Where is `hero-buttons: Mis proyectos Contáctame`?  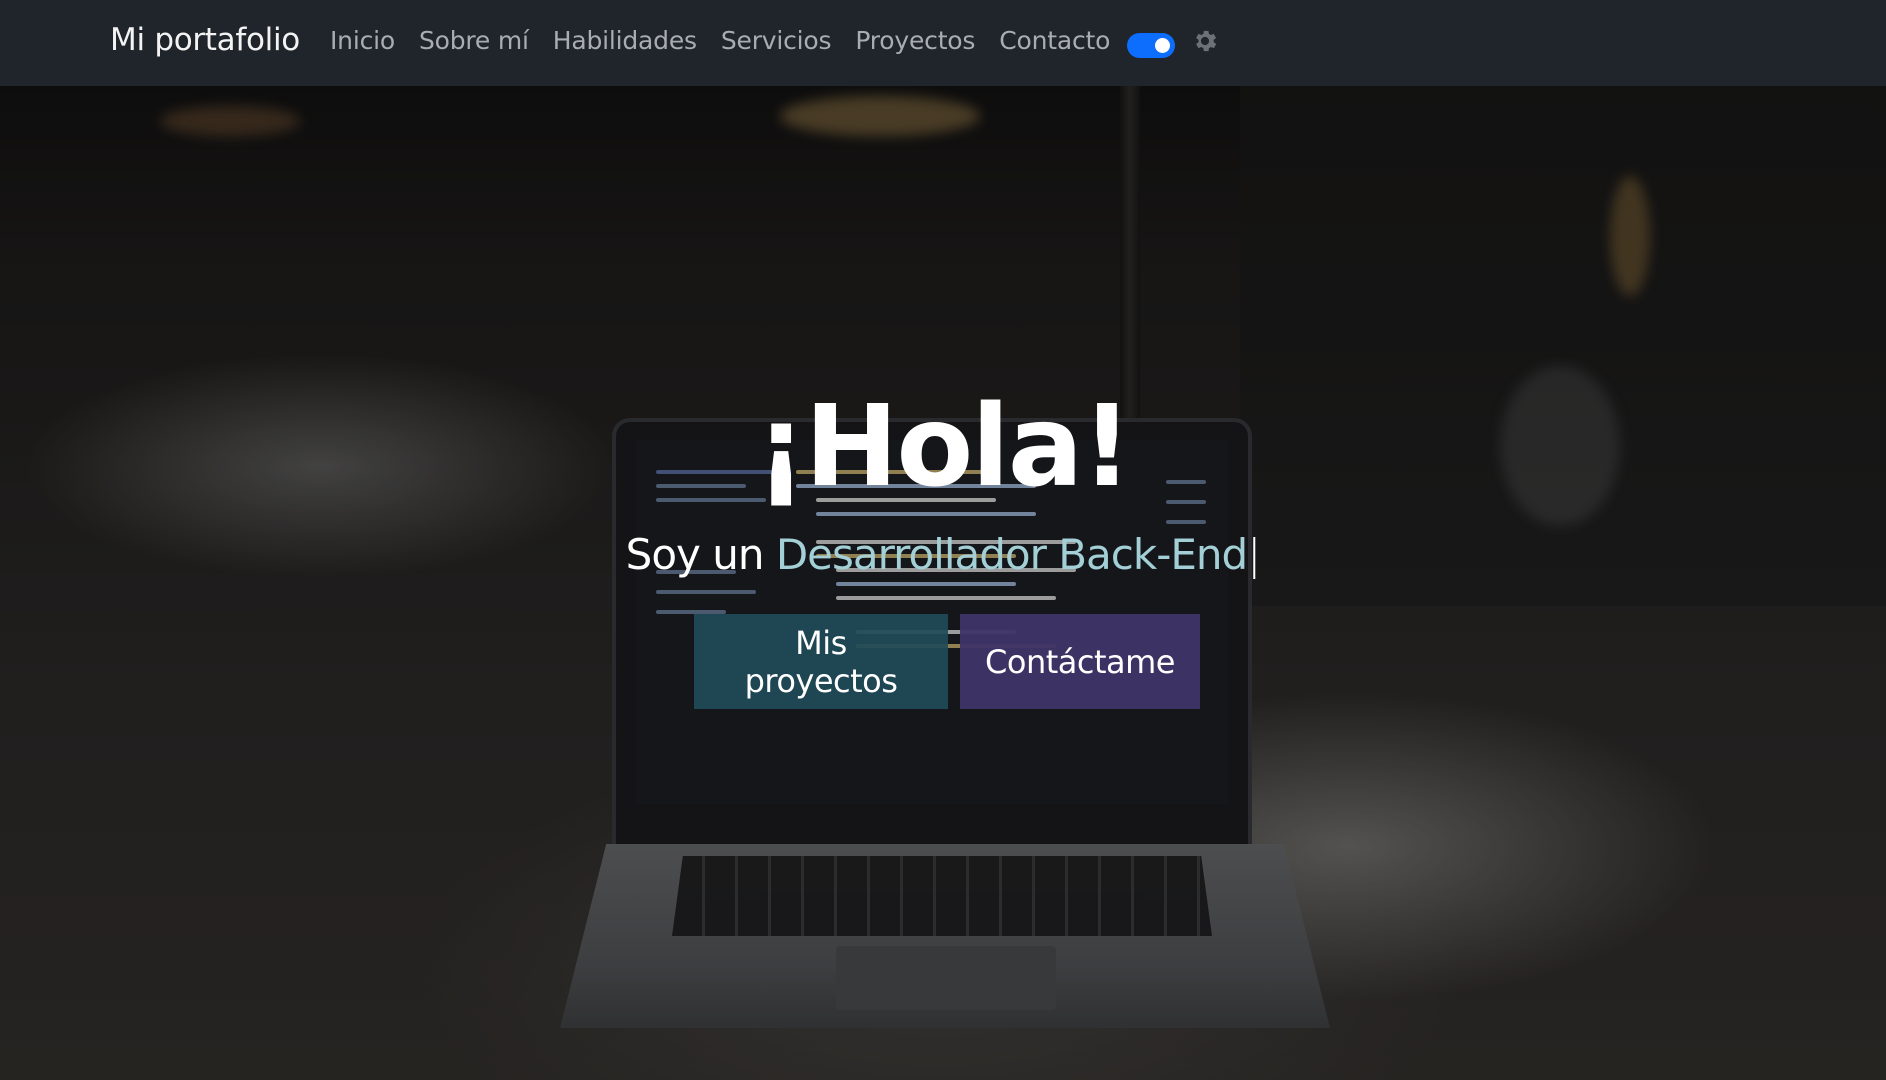 hero-buttons: Mis proyectos Contáctame is located at coordinates (947, 661).